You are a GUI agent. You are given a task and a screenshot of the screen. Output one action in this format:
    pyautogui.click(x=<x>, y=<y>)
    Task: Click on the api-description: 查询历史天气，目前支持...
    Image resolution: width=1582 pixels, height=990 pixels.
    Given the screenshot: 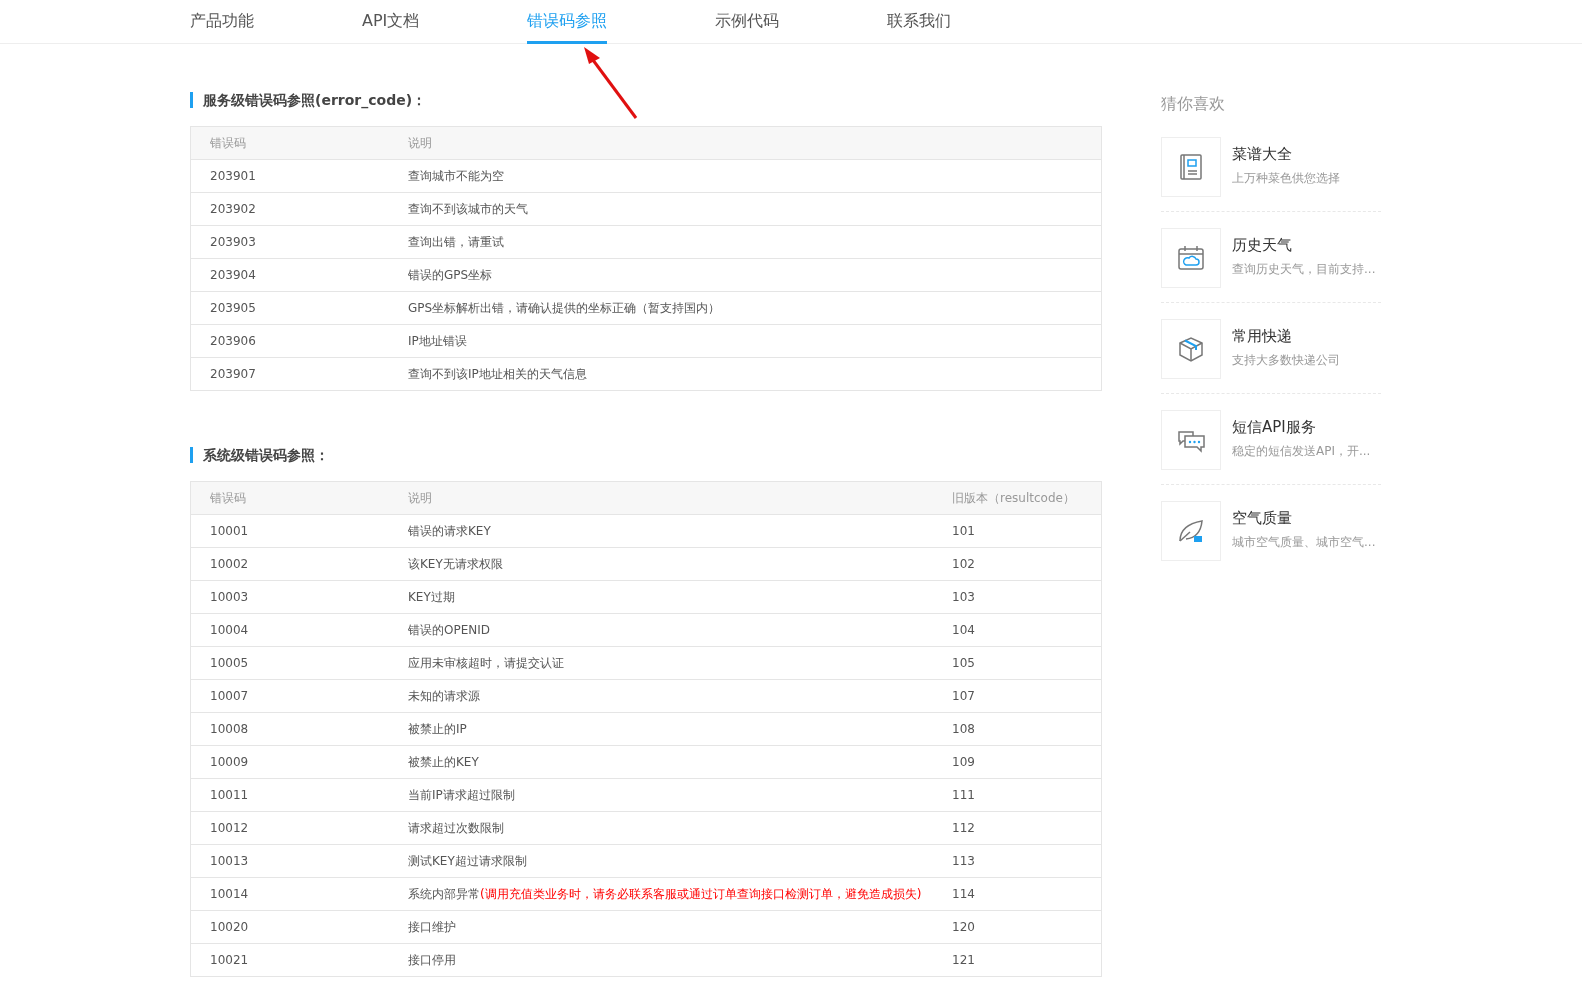 What is the action you would take?
    pyautogui.click(x=1304, y=269)
    